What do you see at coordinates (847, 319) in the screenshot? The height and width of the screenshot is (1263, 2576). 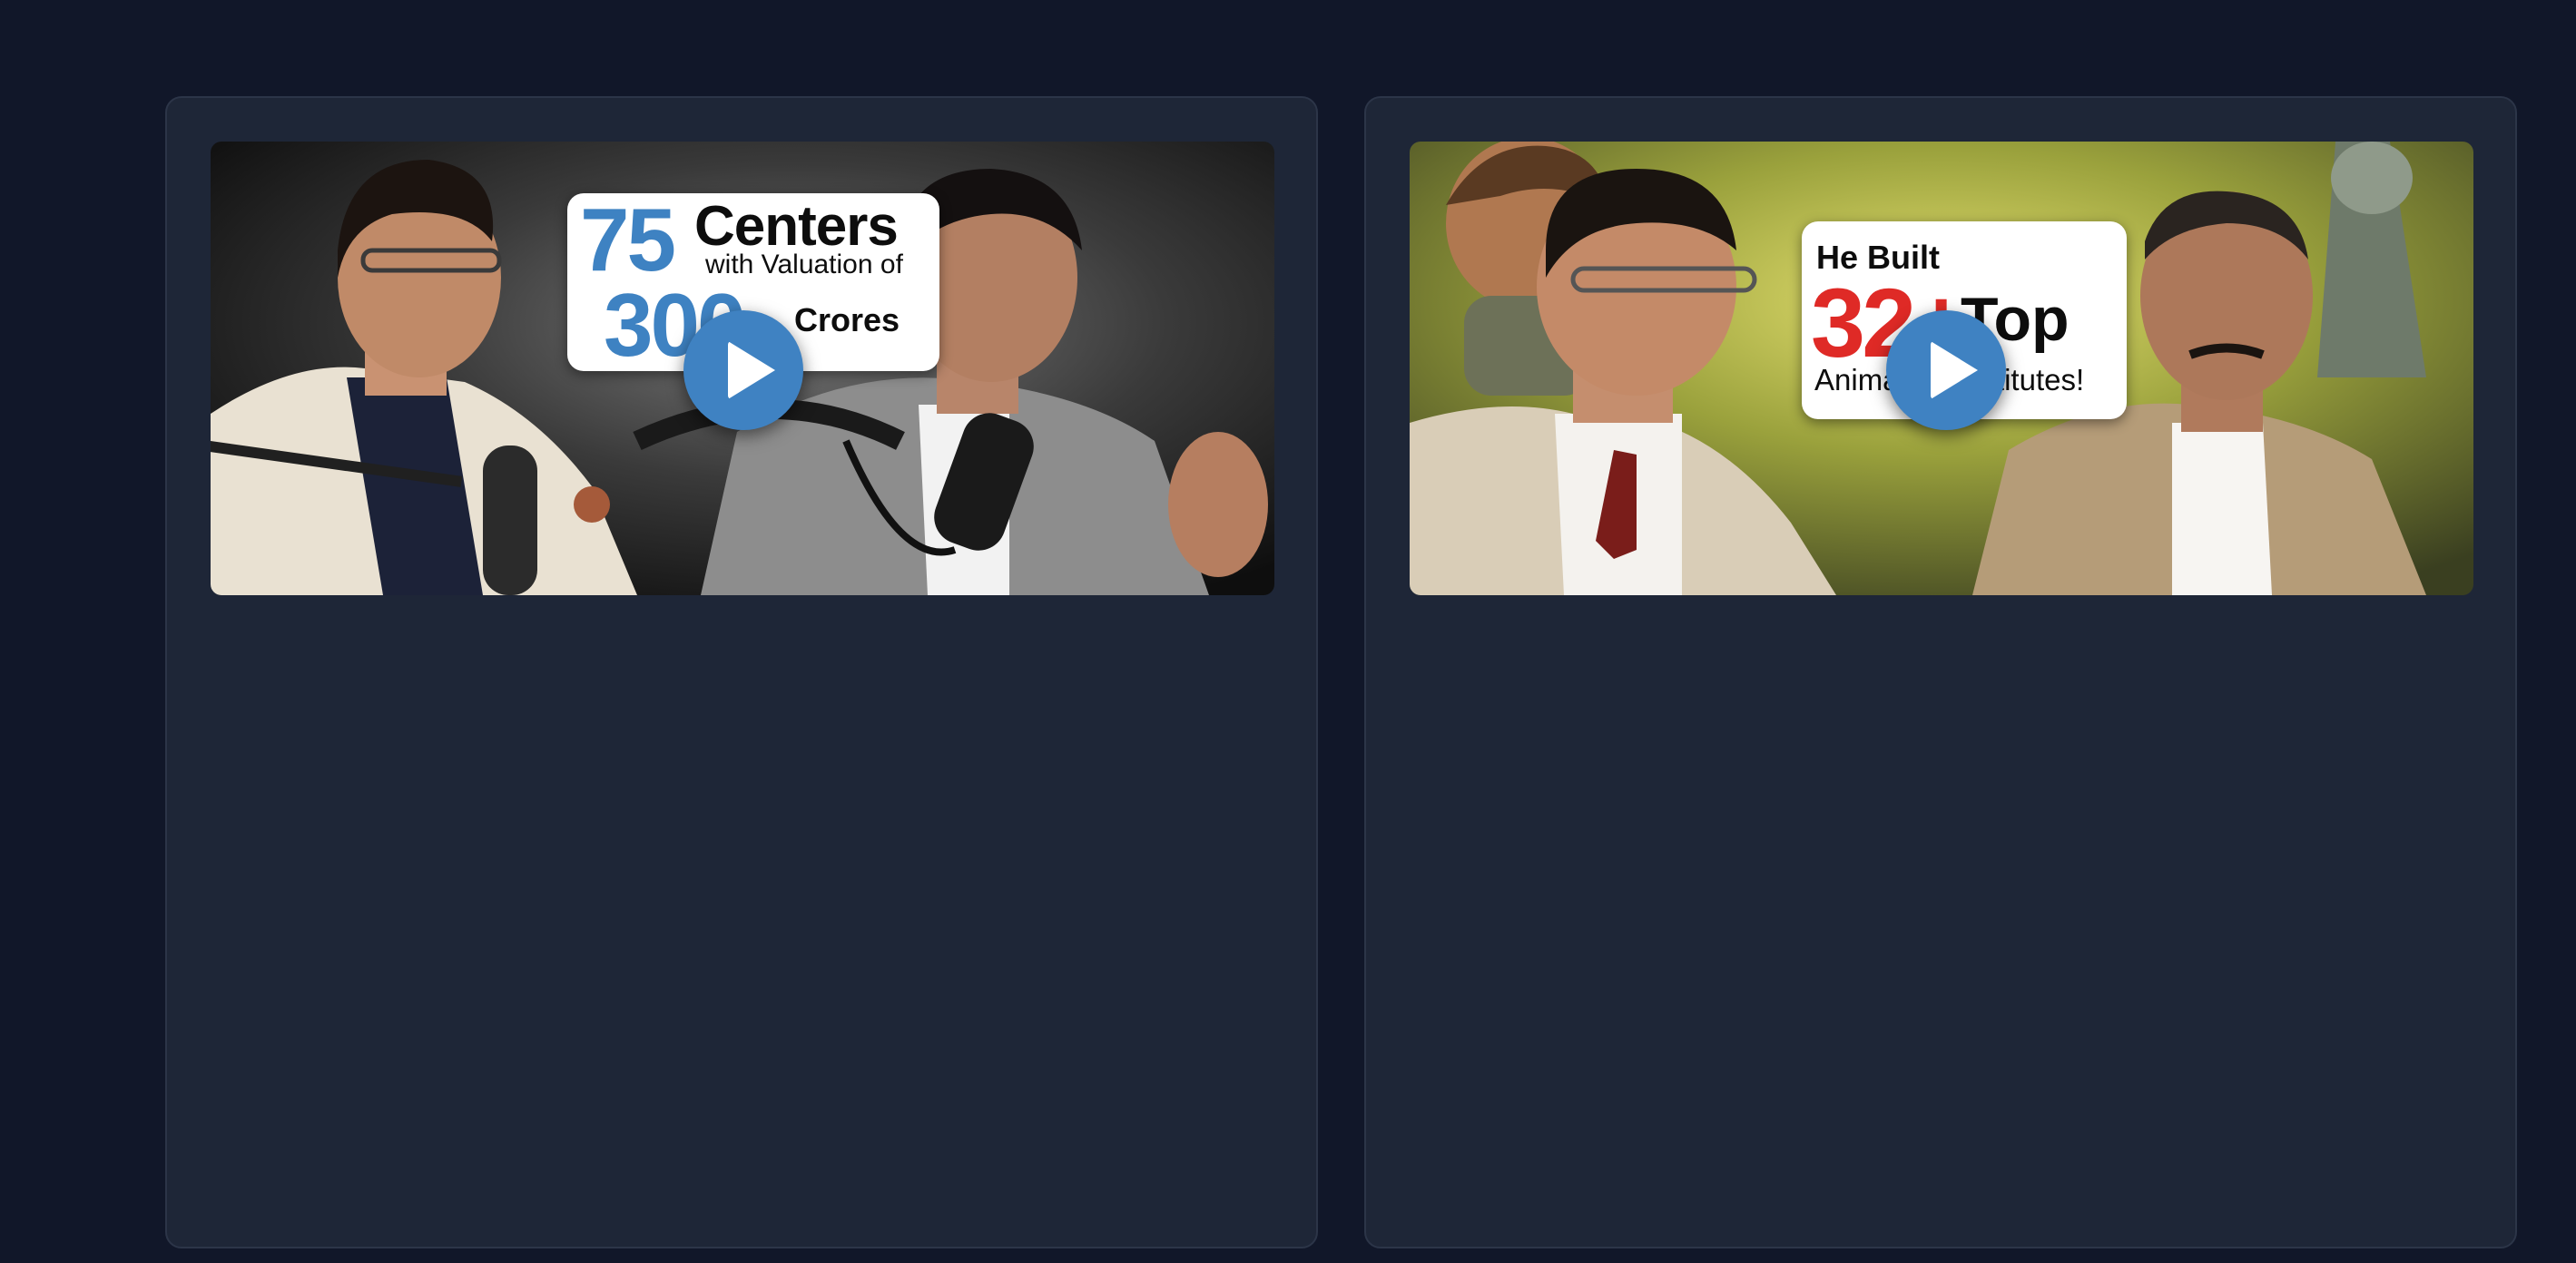 I see `thumbnail-word-bottom: Crores` at bounding box center [847, 319].